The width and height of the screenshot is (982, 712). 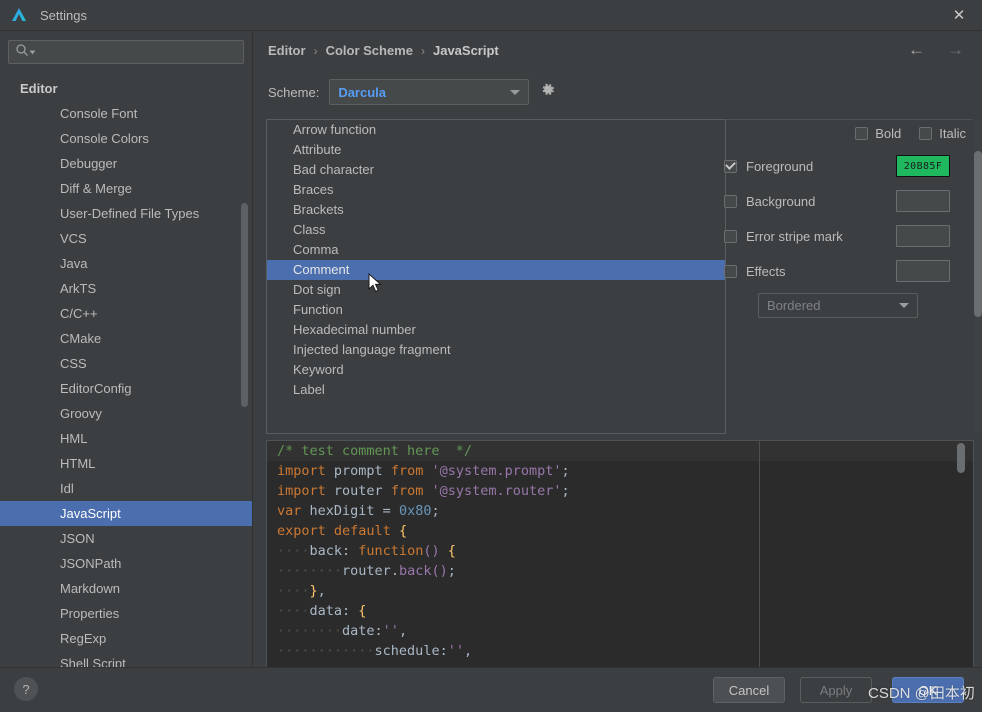 What do you see at coordinates (126, 263) in the screenshot?
I see `sidebar-item-java: Java` at bounding box center [126, 263].